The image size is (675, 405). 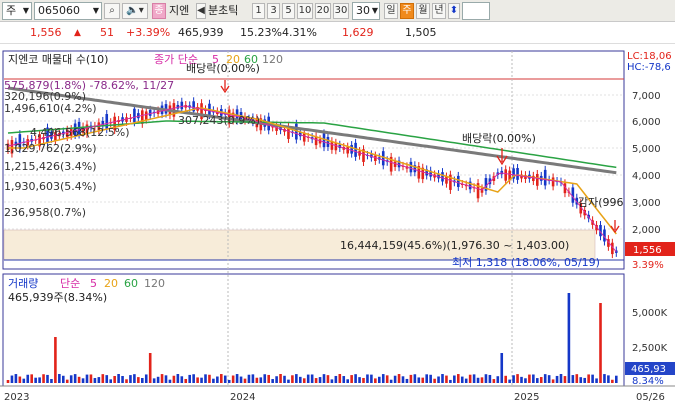 What do you see at coordinates (647, 250) in the screenshot?
I see `current-price-tag: 1,556` at bounding box center [647, 250].